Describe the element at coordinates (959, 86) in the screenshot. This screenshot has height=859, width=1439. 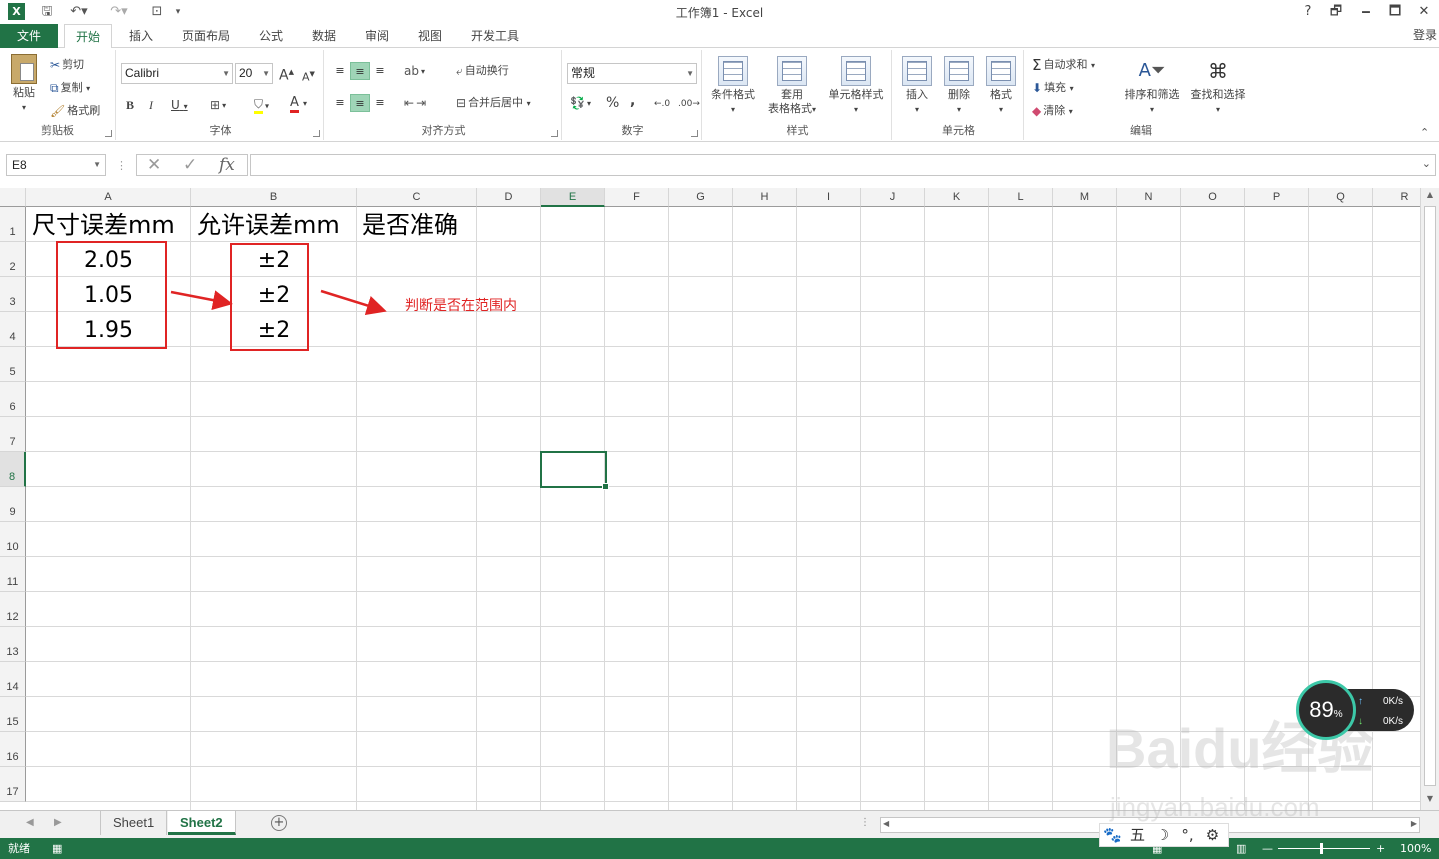
I see `delete-cells-button: 删除 ▾` at that location.